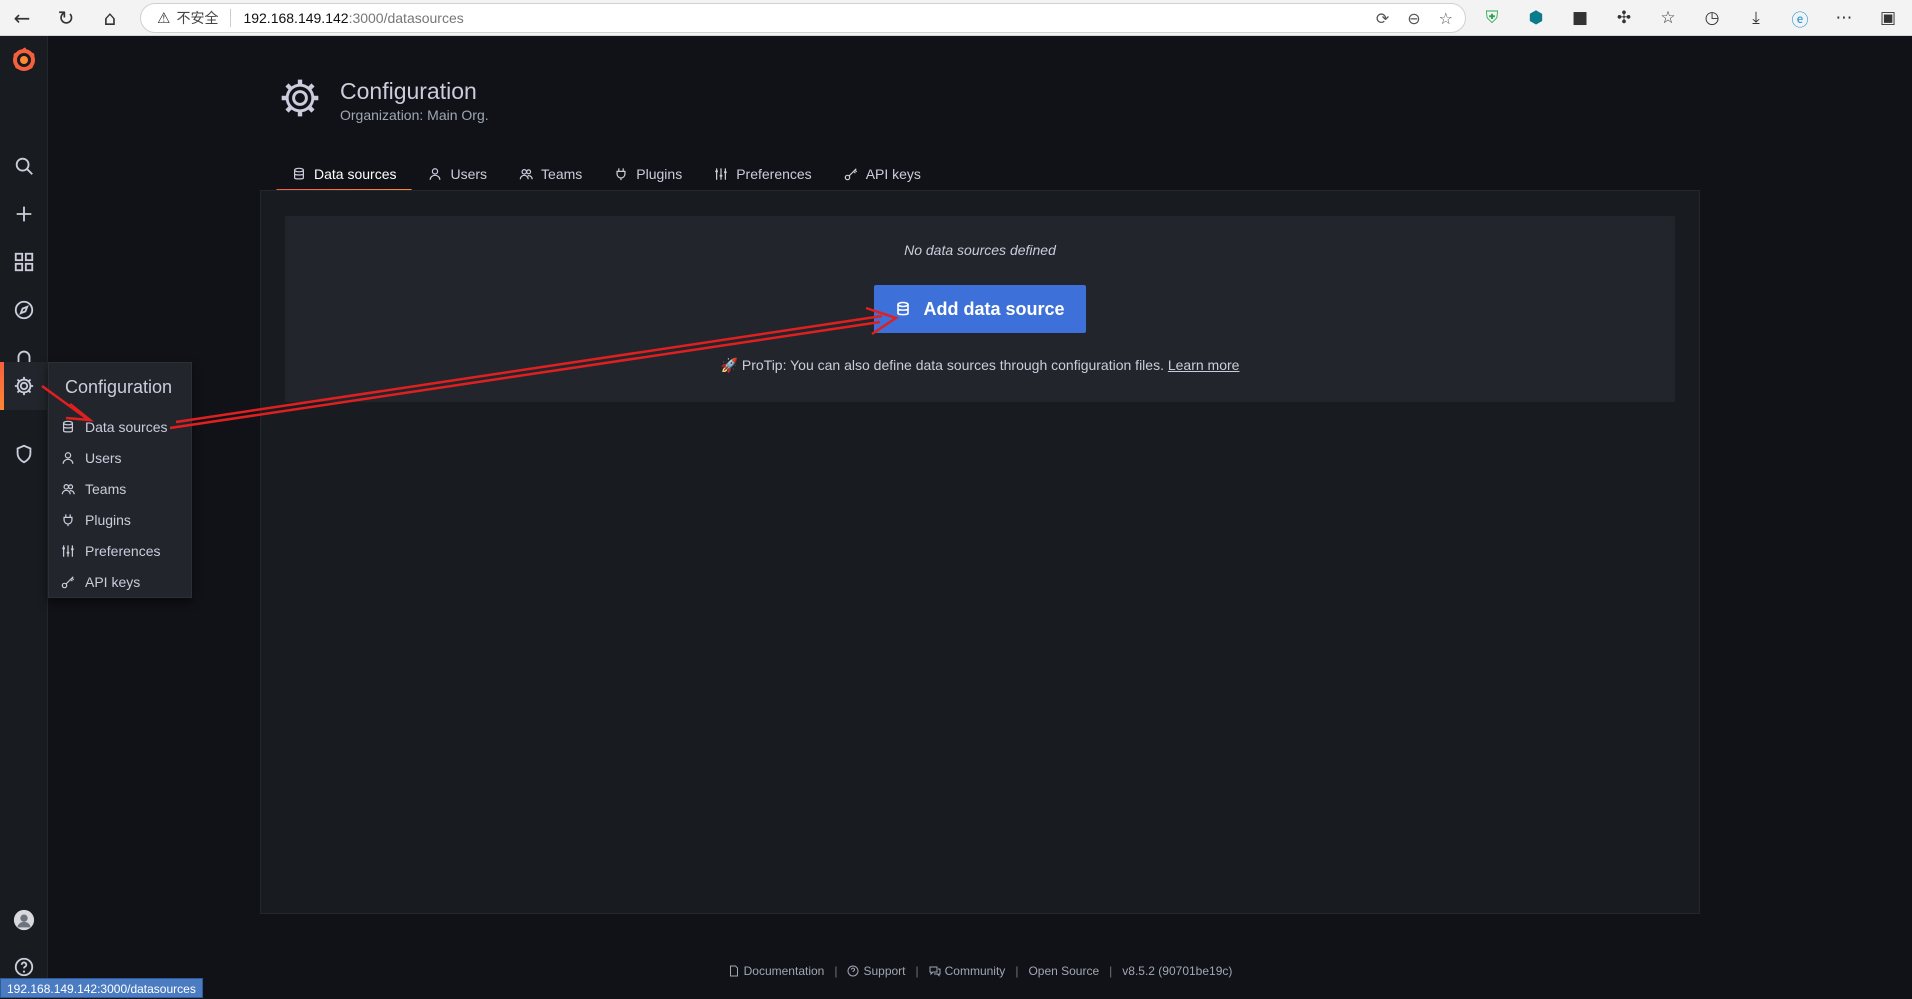  I want to click on add-data-source-button: Add data source, so click(980, 309).